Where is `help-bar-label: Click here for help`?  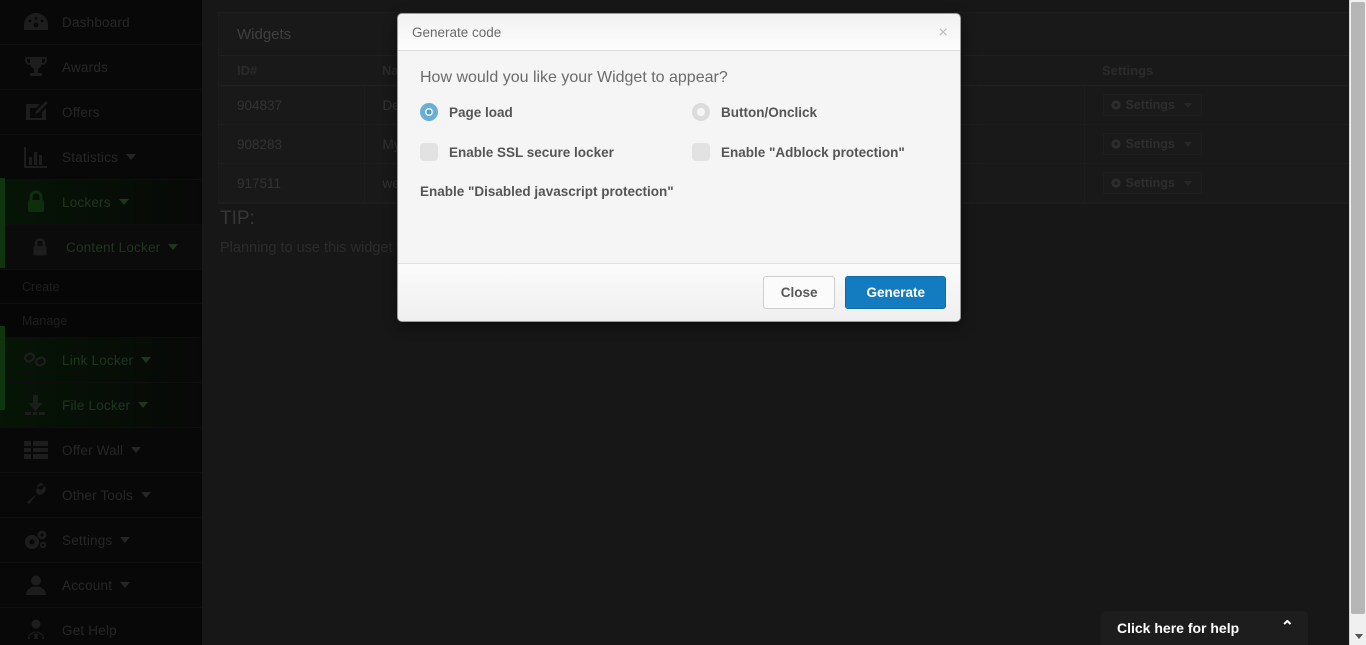
help-bar-label: Click here for help is located at coordinates (1178, 628).